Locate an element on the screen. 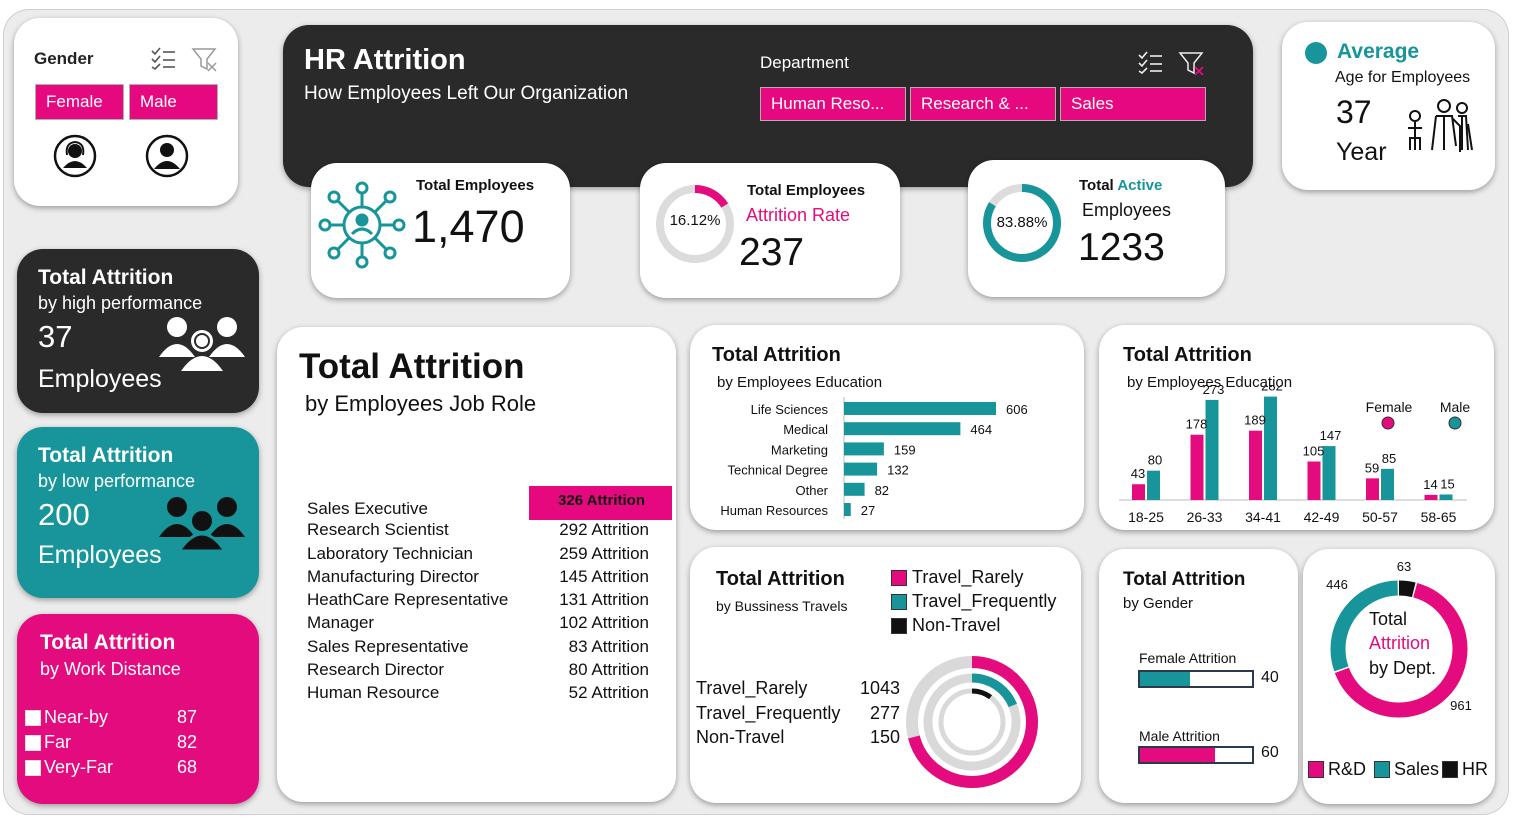 The width and height of the screenshot is (1515, 821). active-pct: 83.88% is located at coordinates (1022, 222).